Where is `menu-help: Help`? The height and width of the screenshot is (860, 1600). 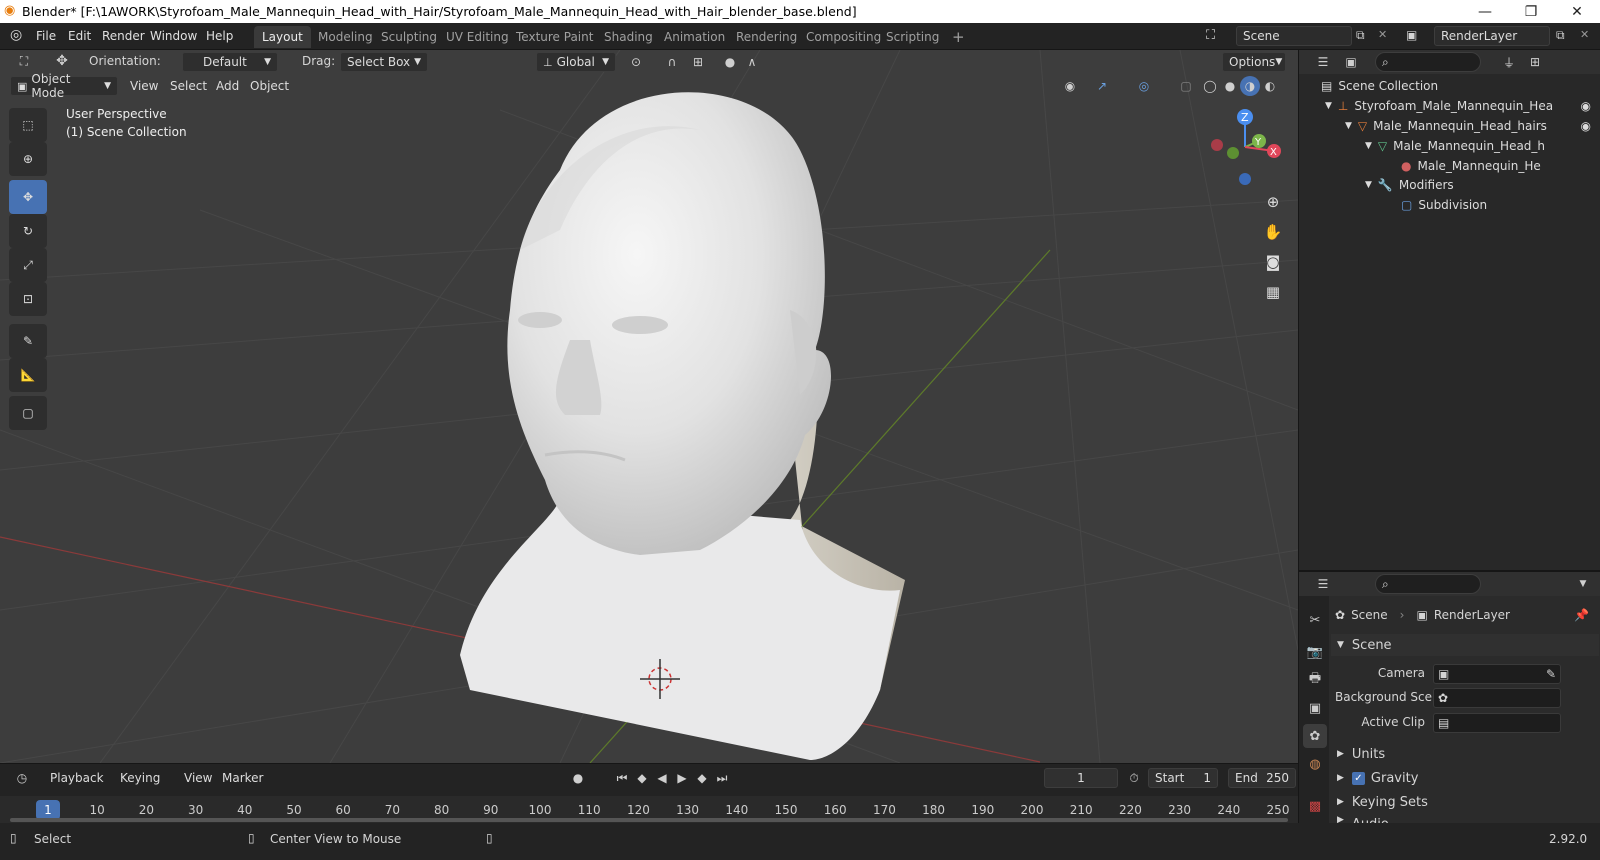 menu-help: Help is located at coordinates (219, 36).